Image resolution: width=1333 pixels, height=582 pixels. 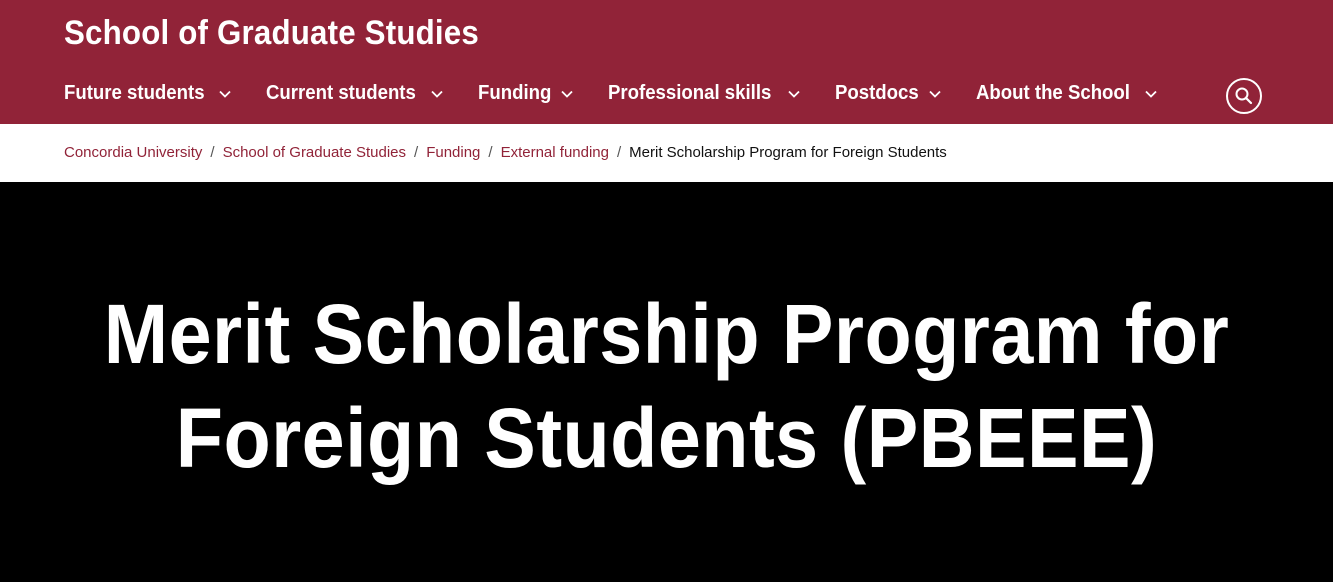 I want to click on nav-item-current-students: Current students, so click(x=355, y=93).